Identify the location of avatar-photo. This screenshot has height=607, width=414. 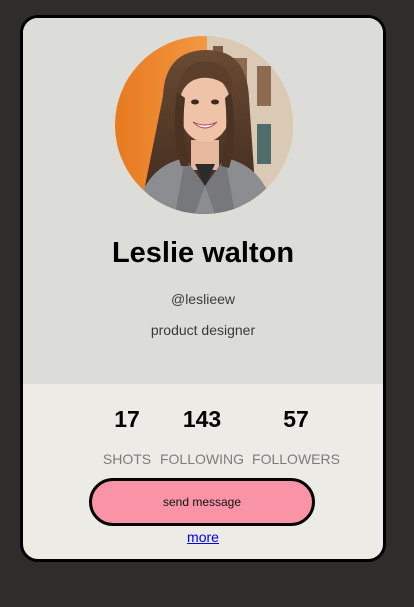
(204, 125).